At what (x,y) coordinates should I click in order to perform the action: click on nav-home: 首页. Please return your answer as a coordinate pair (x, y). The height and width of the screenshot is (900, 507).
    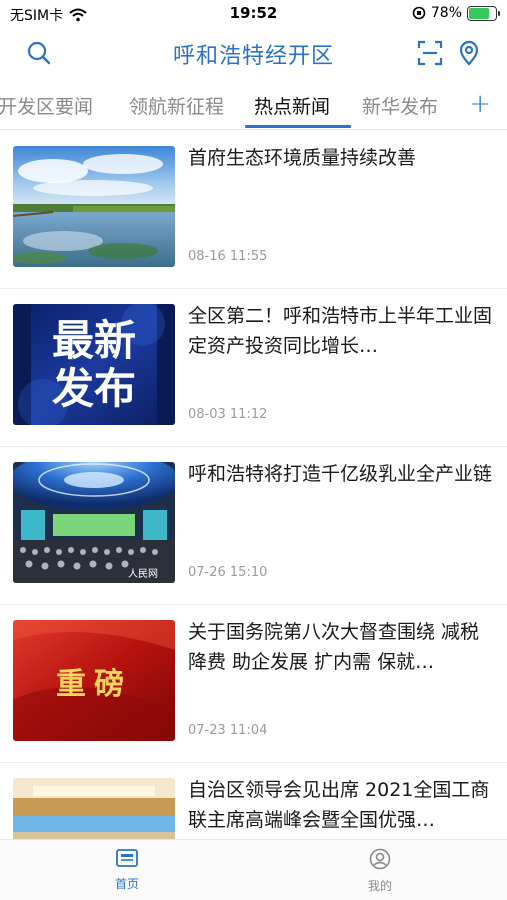
    Looking at the image, I should click on (127, 870).